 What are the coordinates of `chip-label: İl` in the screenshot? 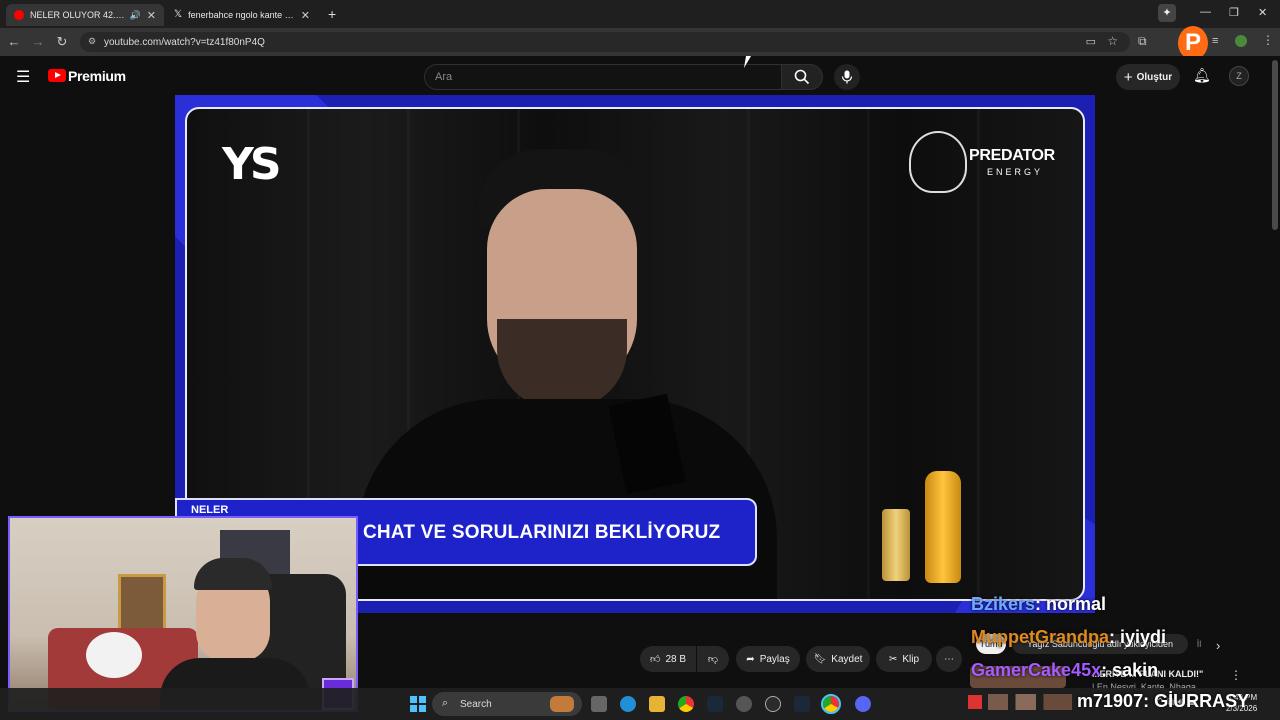 It's located at (1199, 644).